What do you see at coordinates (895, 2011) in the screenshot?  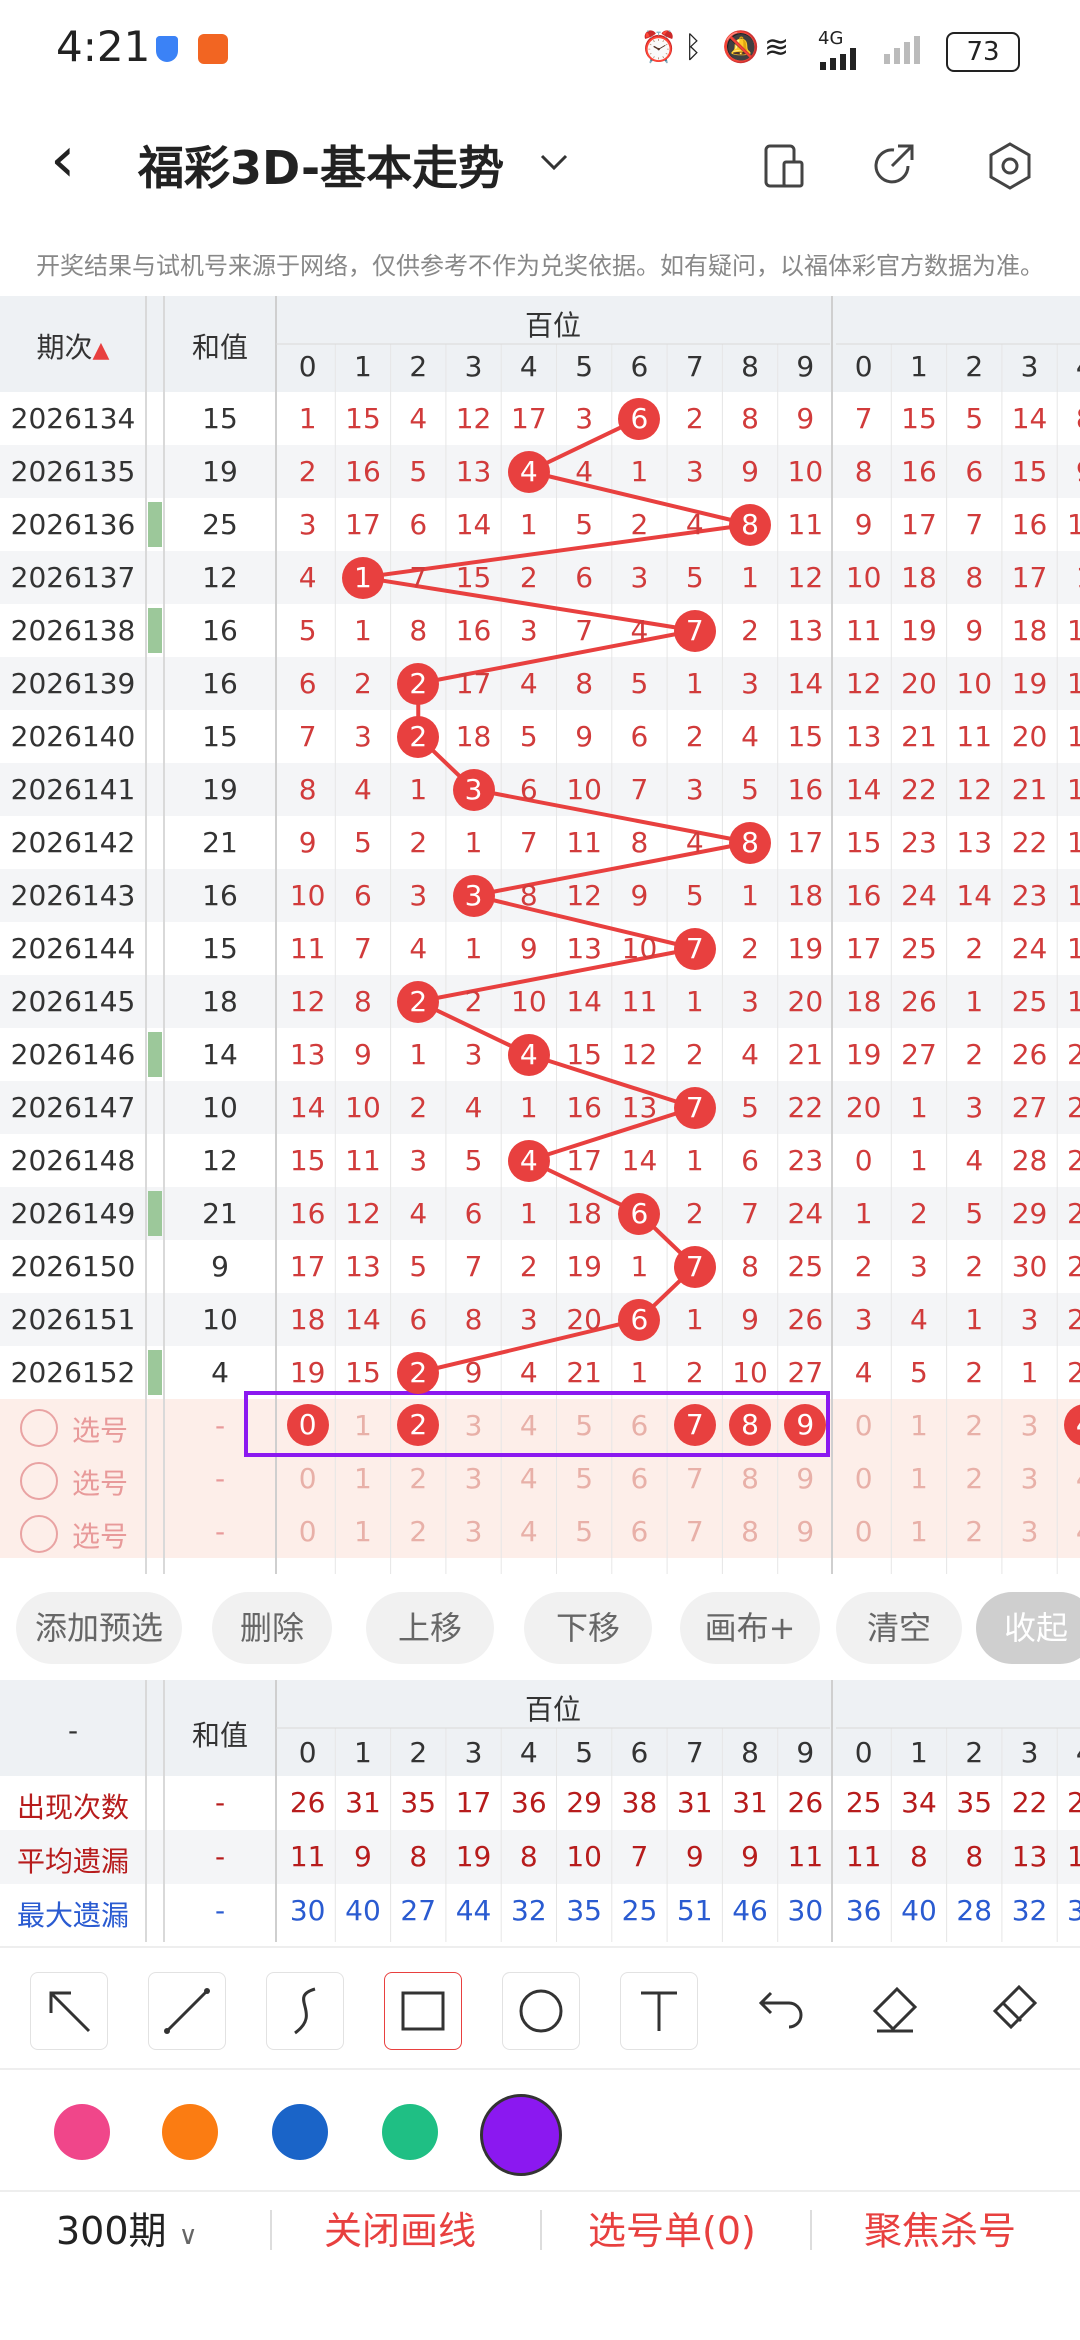 I see `eraser-icon` at bounding box center [895, 2011].